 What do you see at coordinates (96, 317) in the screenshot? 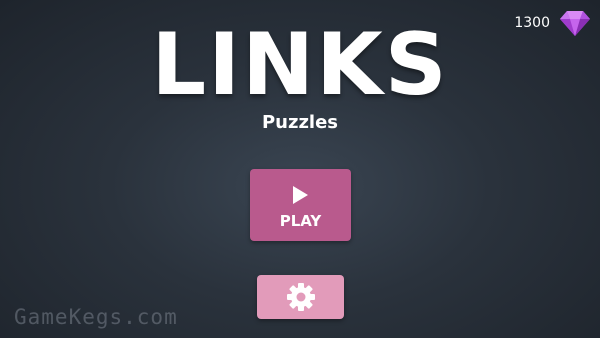
I see `watermark: GameKegs.com` at bounding box center [96, 317].